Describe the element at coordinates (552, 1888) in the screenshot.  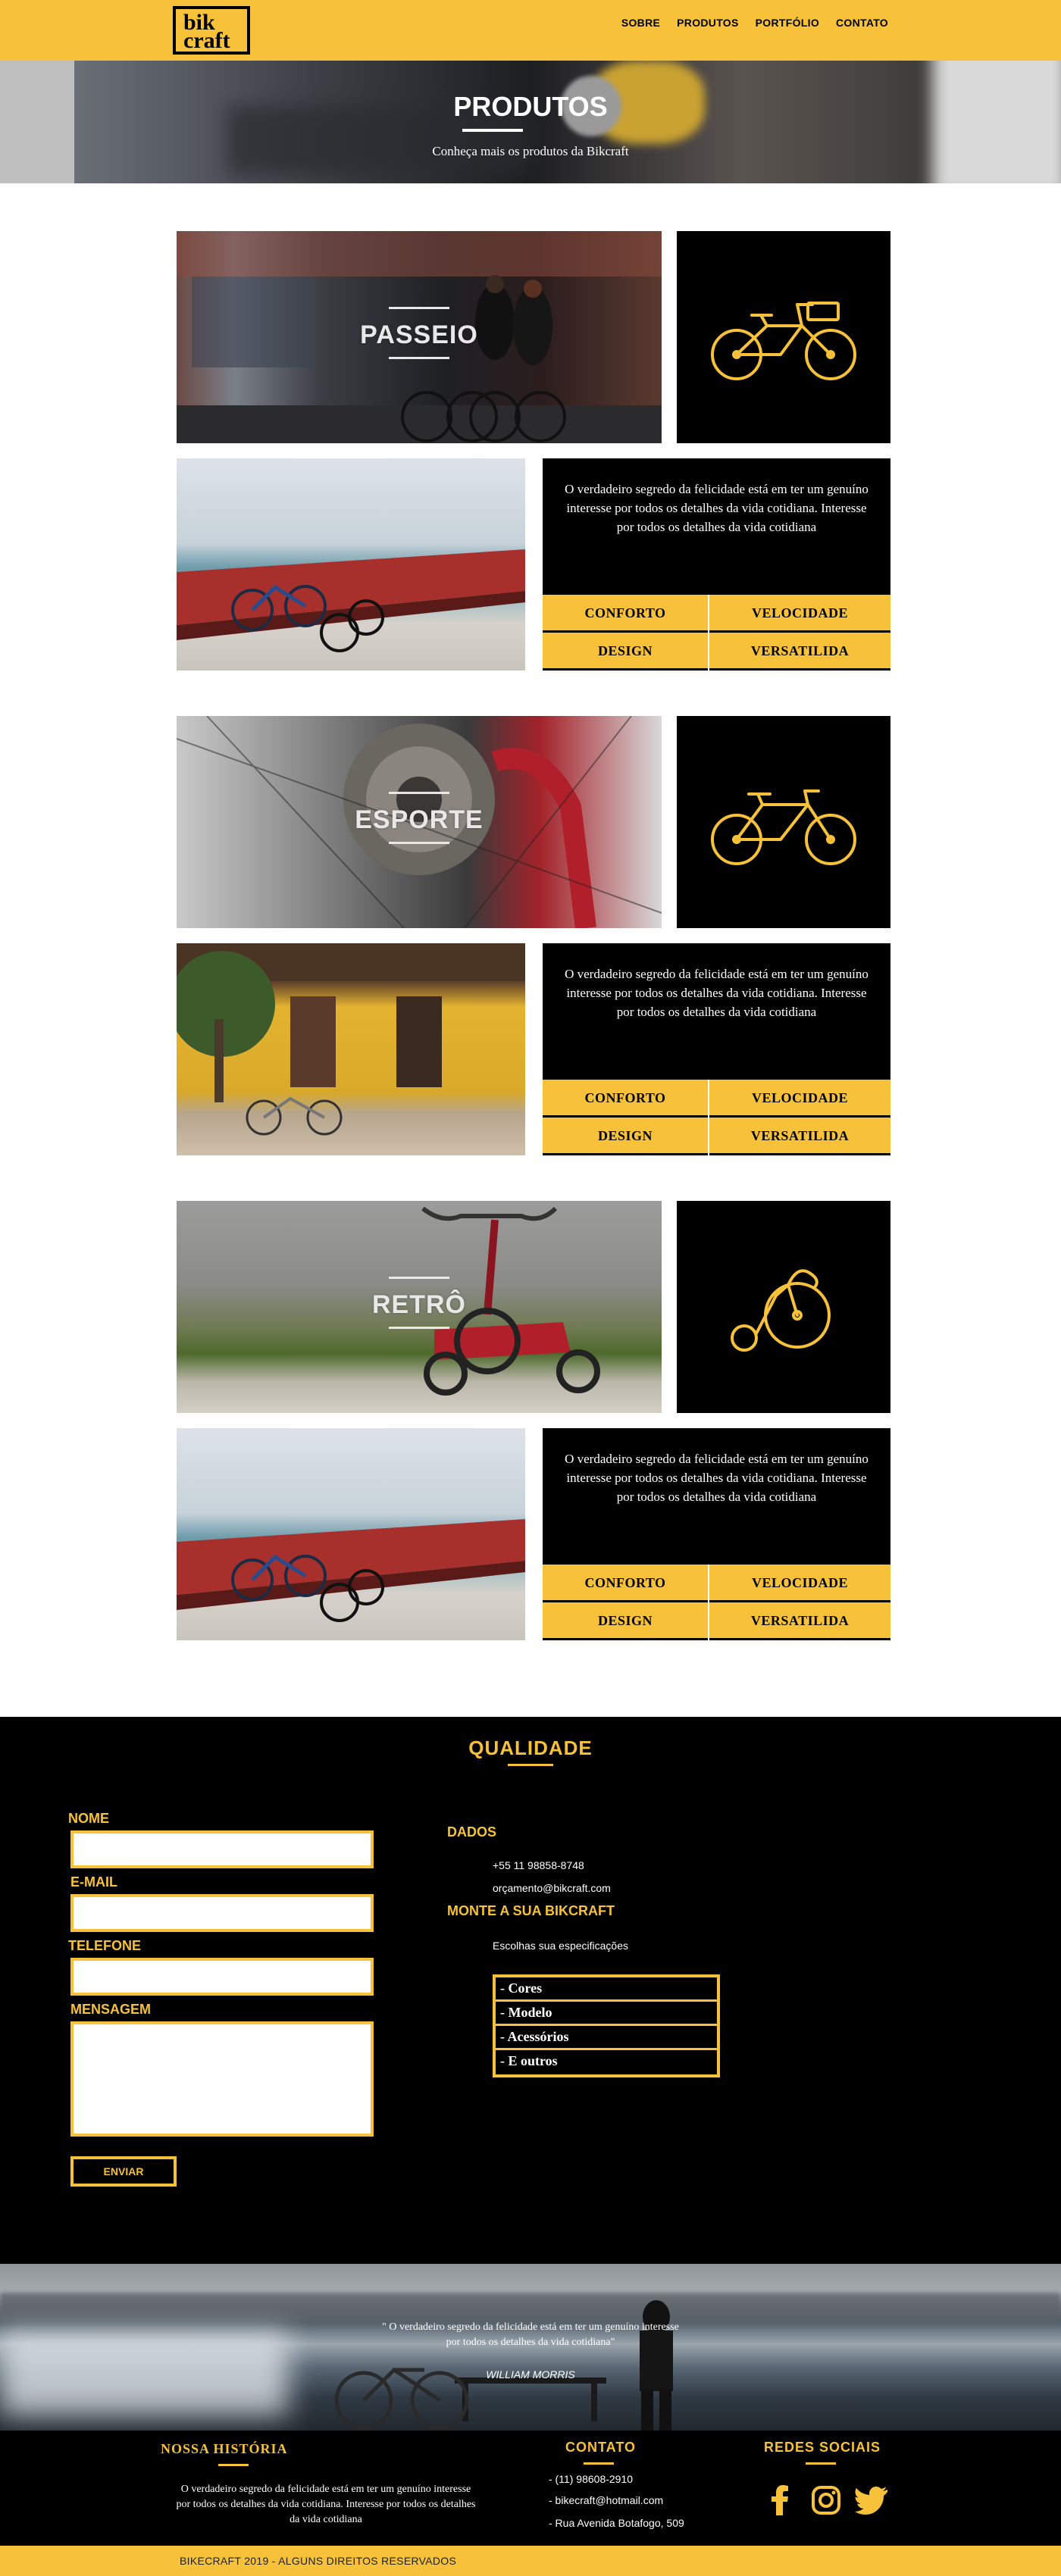
I see `email-address: orçamento@bikcraft.com` at that location.